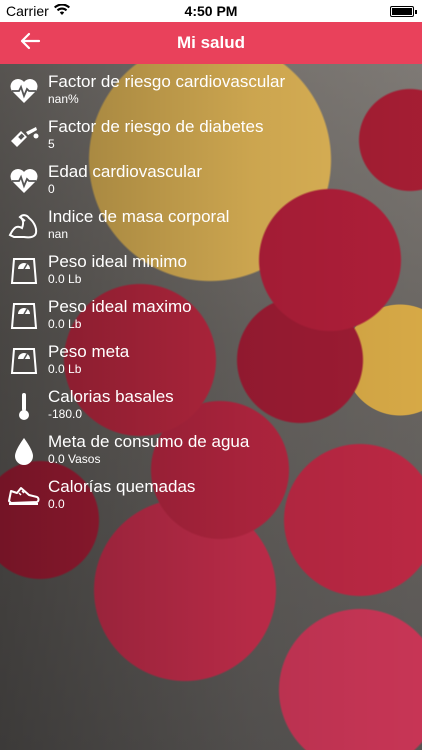 The width and height of the screenshot is (422, 750). What do you see at coordinates (24, 225) in the screenshot?
I see `flexed-arm-icon` at bounding box center [24, 225].